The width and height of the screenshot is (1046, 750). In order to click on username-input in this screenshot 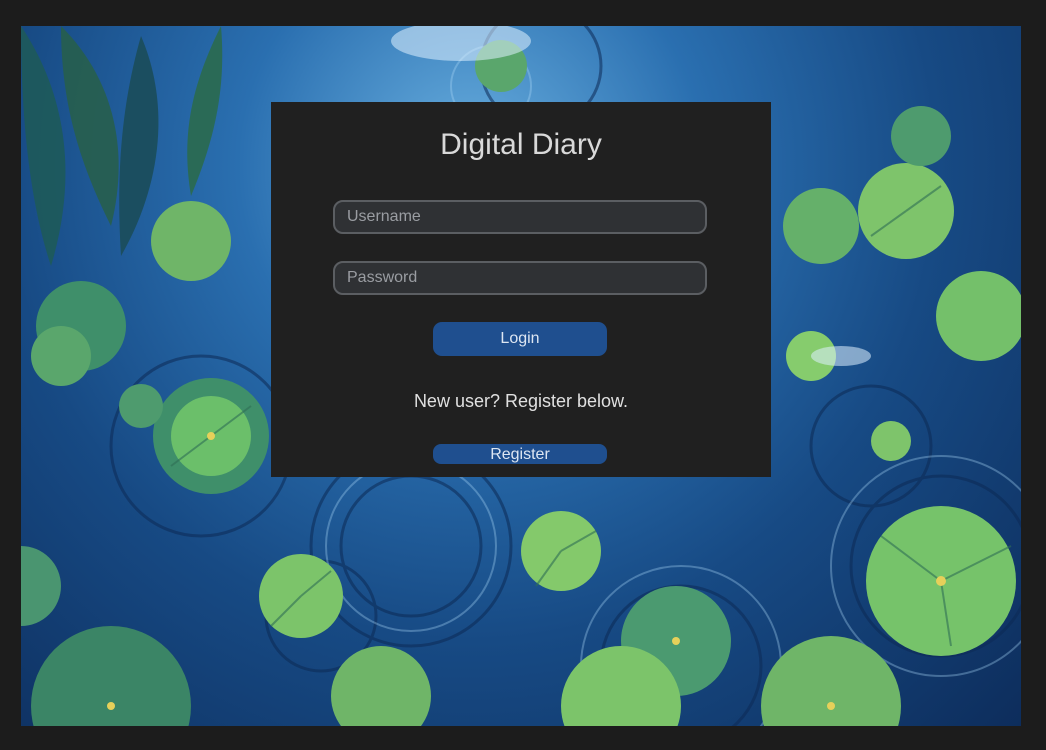, I will do `click(520, 217)`.